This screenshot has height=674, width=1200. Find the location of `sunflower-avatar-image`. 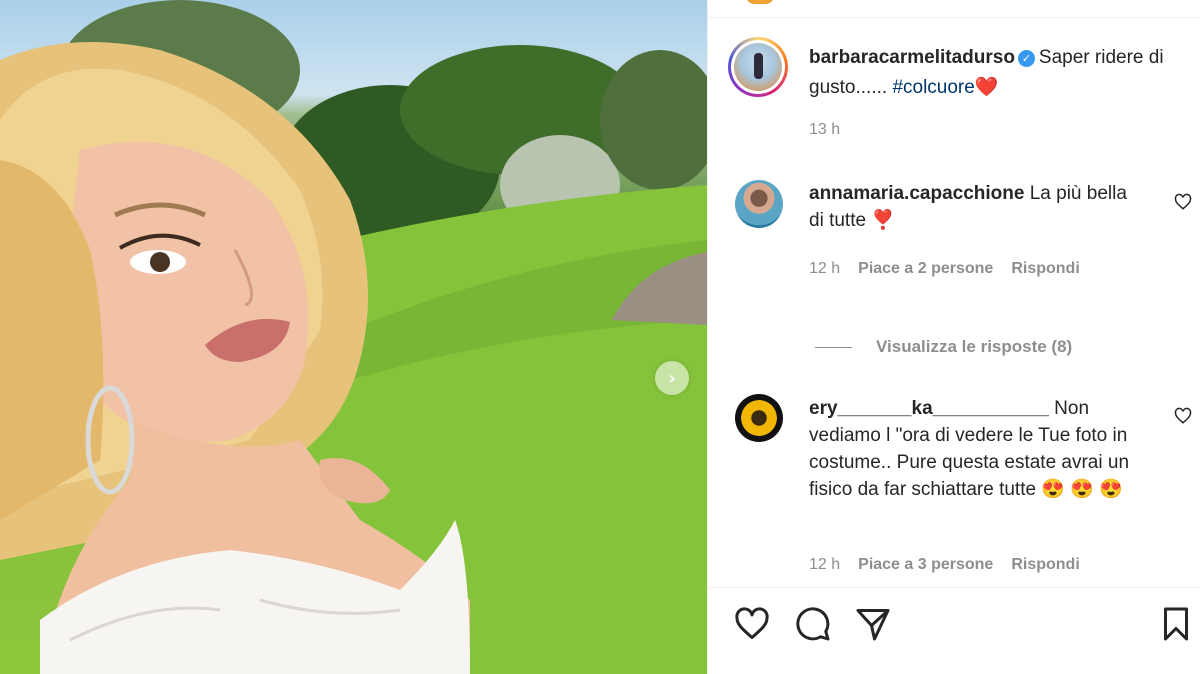

sunflower-avatar-image is located at coordinates (759, 418).